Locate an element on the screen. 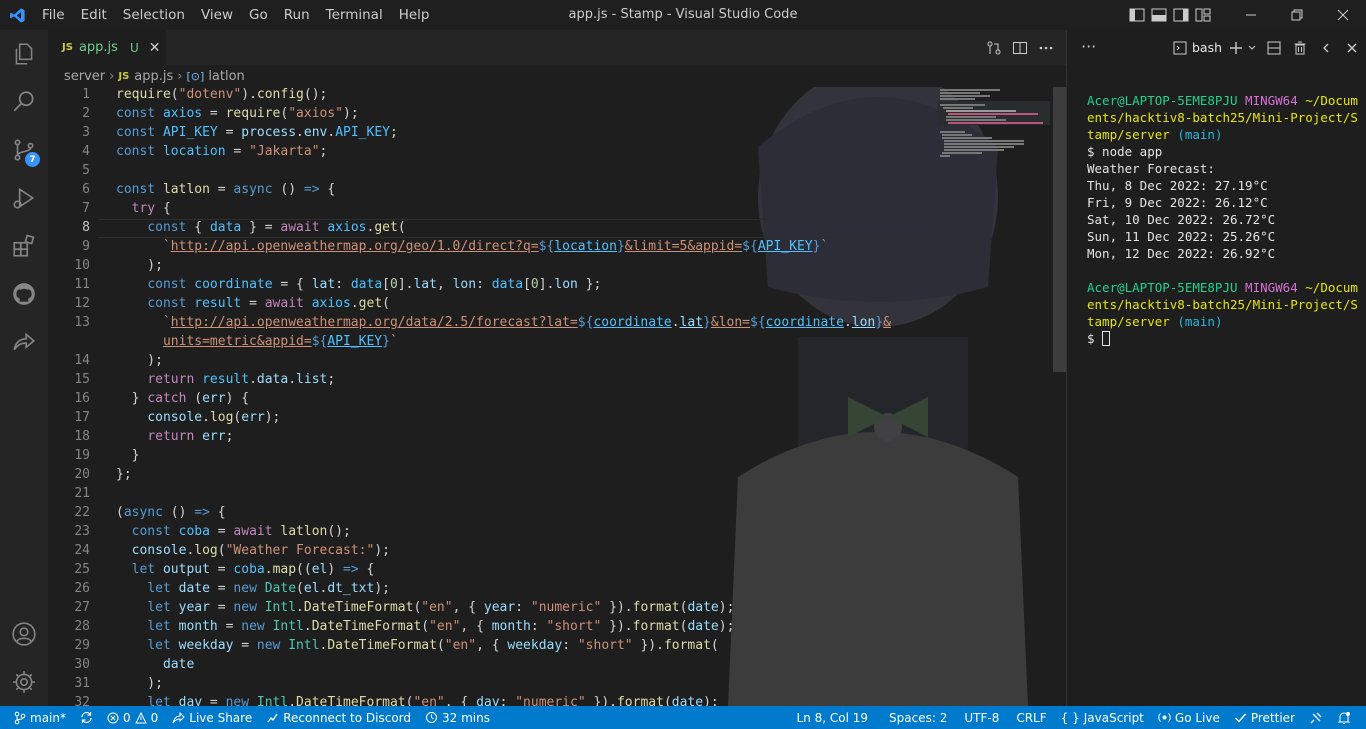 The height and width of the screenshot is (729, 1366). code-line: let output = coba.map((el) => { is located at coordinates (253, 569).